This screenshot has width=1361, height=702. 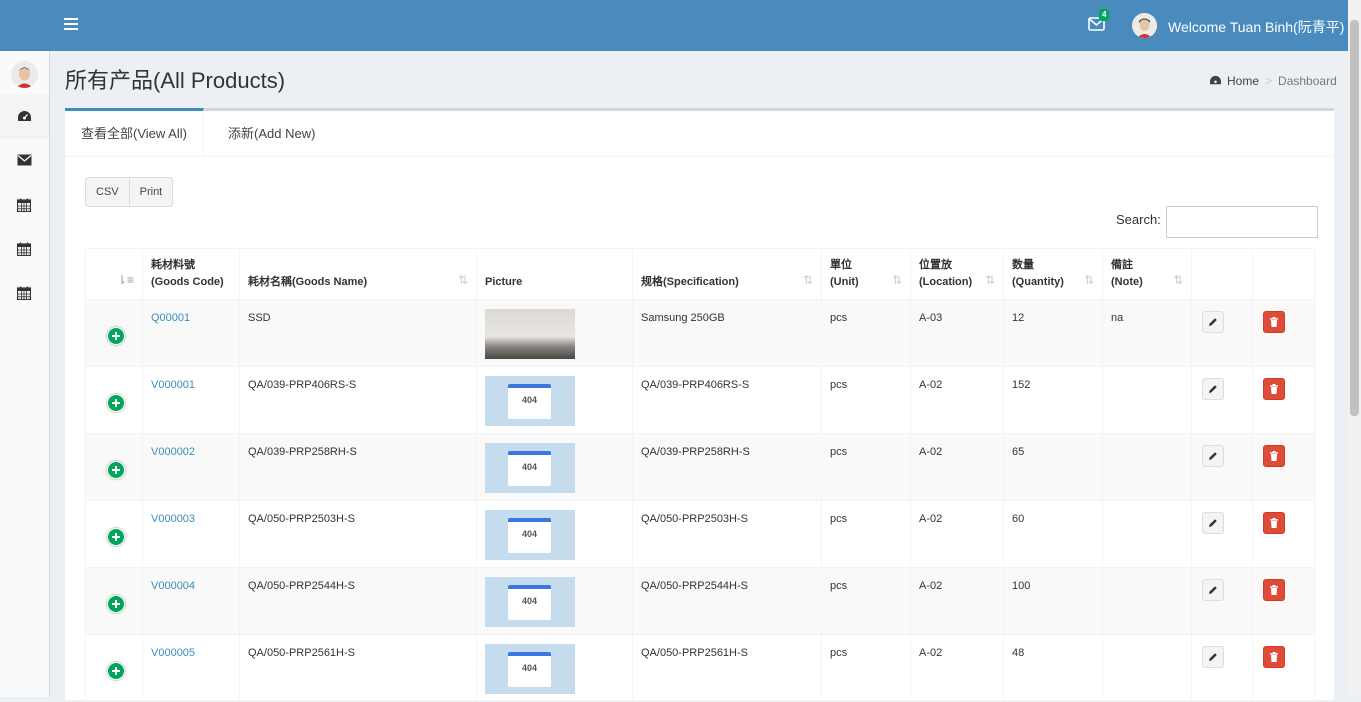 What do you see at coordinates (358, 601) in the screenshot?
I see `goods-name-cell: QA/050-PRP2544H-S` at bounding box center [358, 601].